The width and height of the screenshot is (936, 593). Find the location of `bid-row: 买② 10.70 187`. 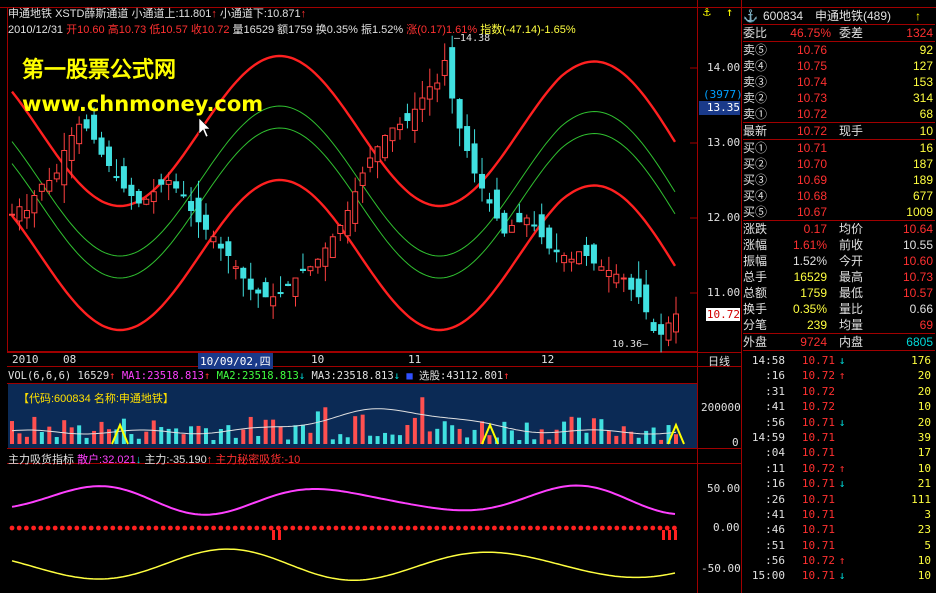

bid-row: 买② 10.70 187 is located at coordinates (839, 164).